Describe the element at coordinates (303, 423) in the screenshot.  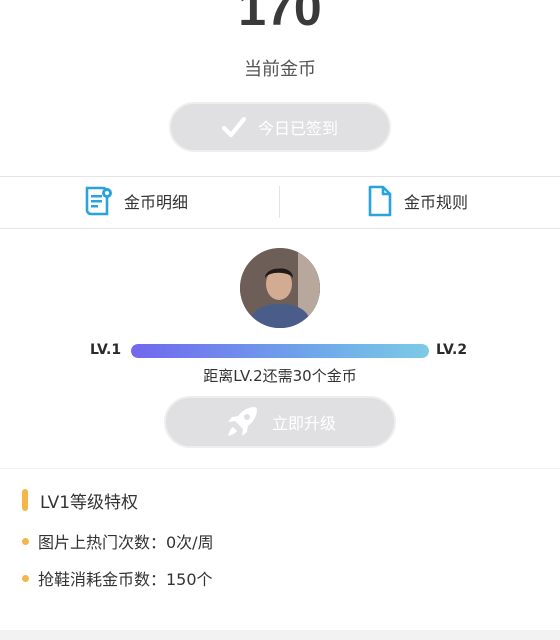
I see `upgrade-button-label: 立即升级` at that location.